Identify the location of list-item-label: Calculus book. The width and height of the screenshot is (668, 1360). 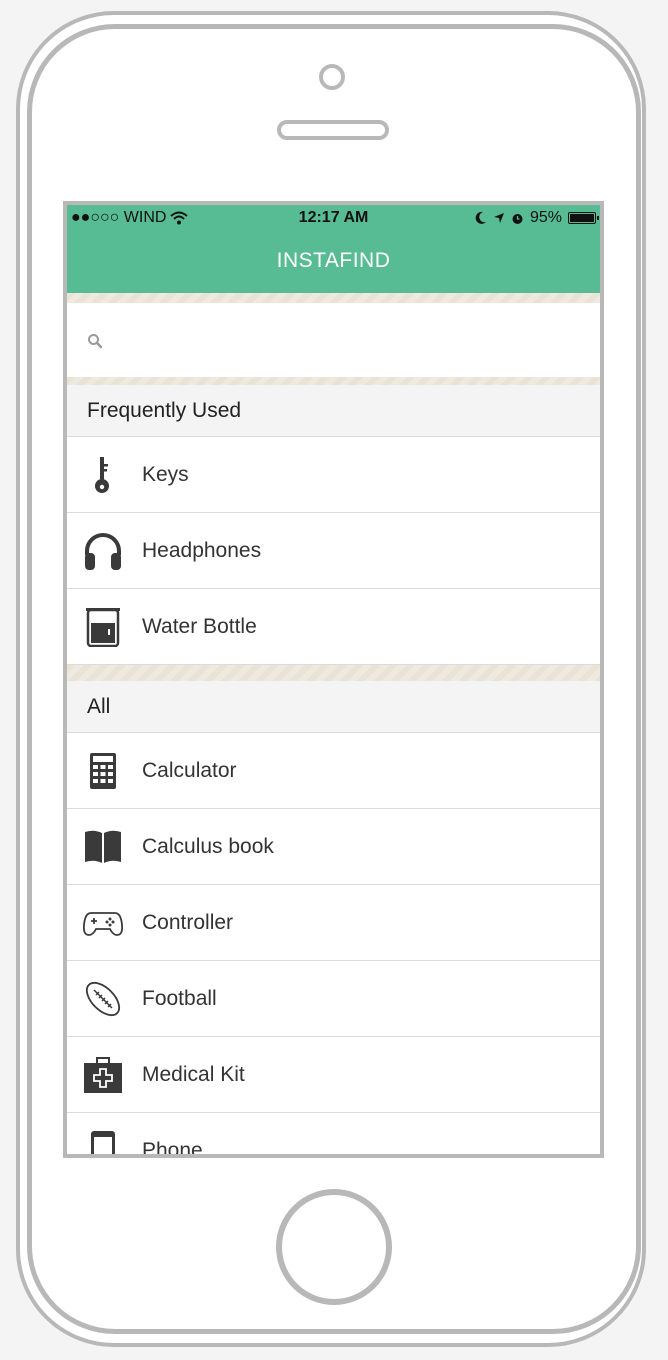
(208, 846).